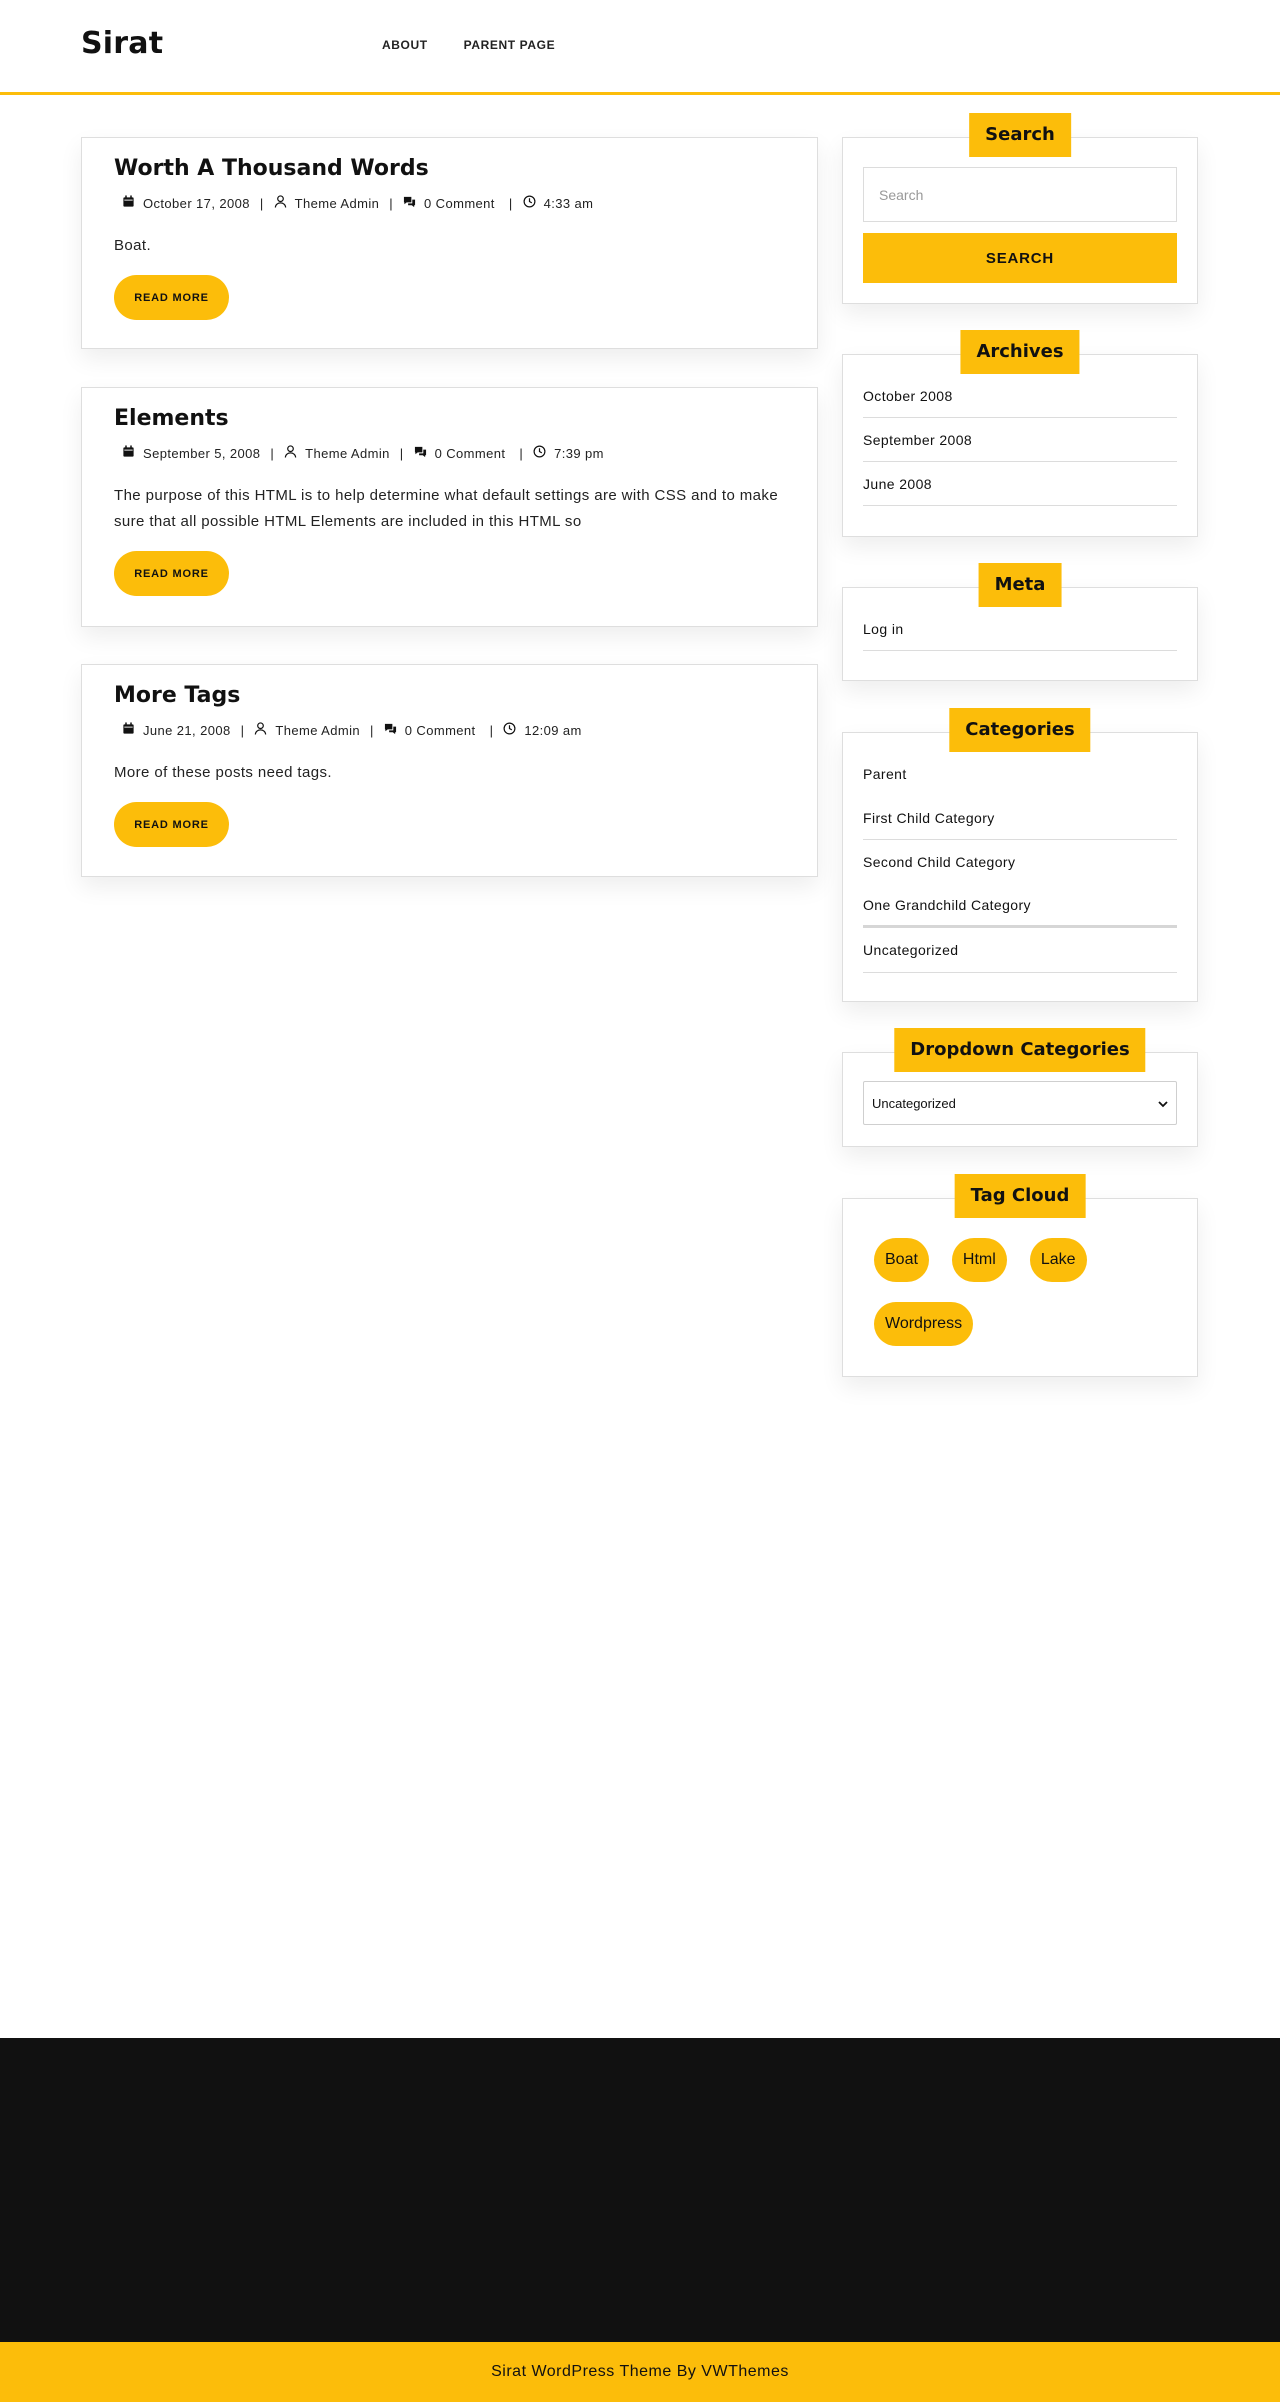 This screenshot has width=1280, height=2402. Describe the element at coordinates (1020, 1196) in the screenshot. I see `widget-title: Tag Cloud` at that location.